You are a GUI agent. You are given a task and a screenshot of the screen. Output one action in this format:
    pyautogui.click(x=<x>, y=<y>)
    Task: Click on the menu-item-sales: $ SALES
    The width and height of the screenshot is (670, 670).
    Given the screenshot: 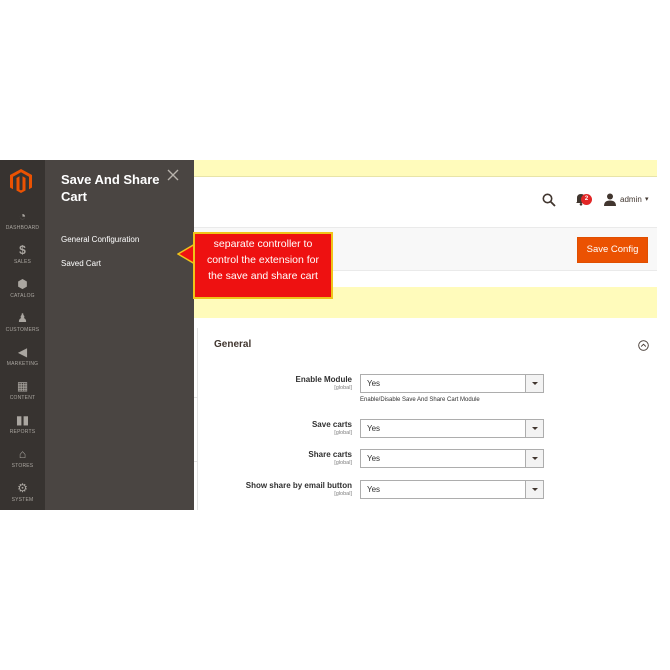 What is the action you would take?
    pyautogui.click(x=22, y=257)
    